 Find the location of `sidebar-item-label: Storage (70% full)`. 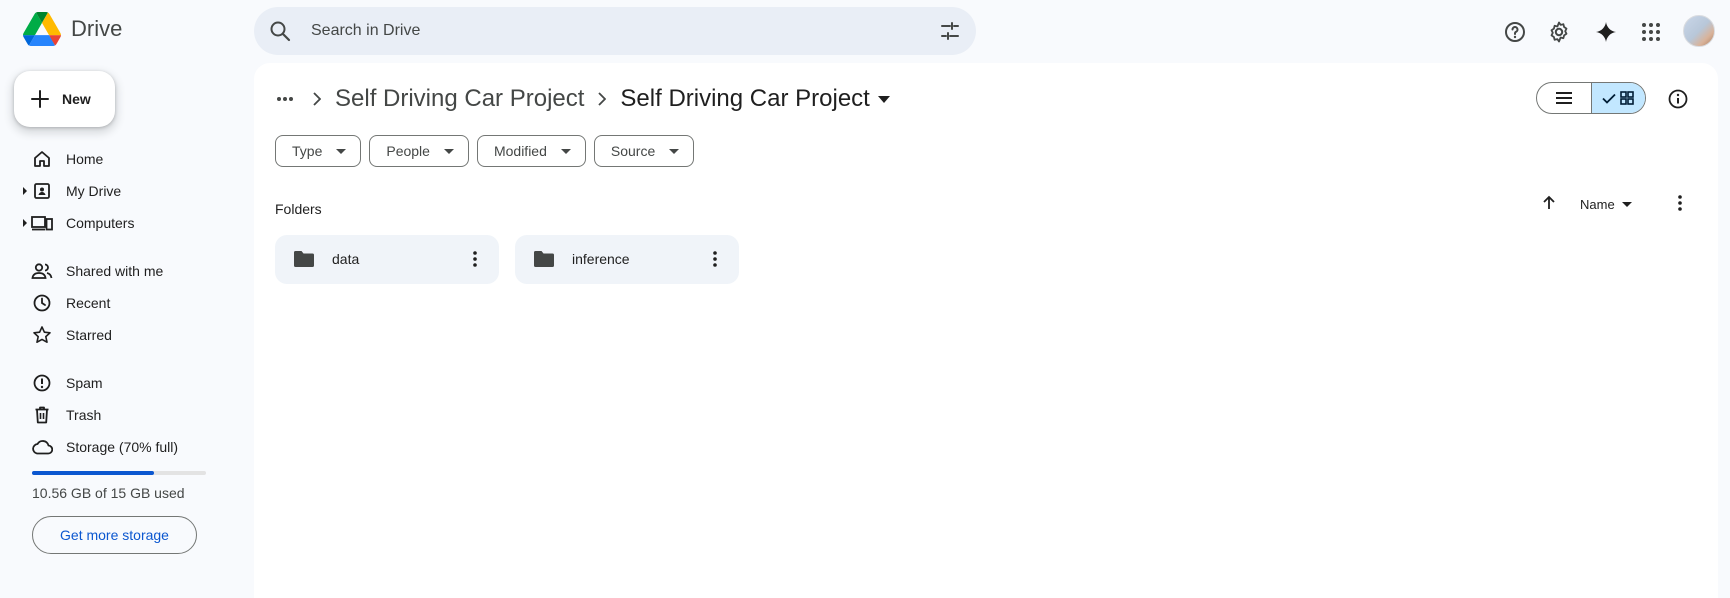

sidebar-item-label: Storage (70% full) is located at coordinates (122, 447).